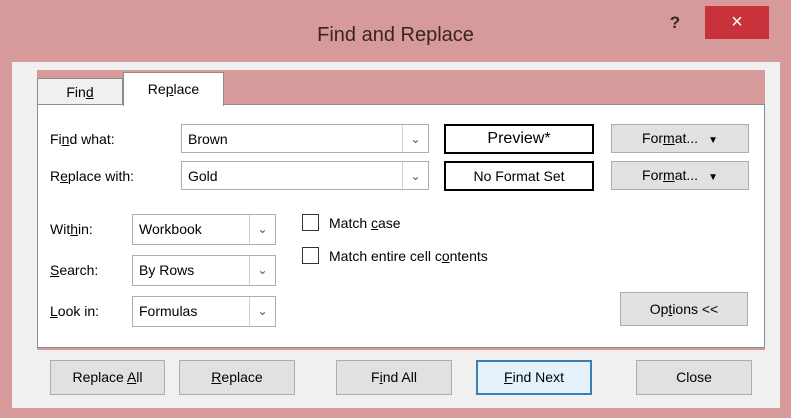  I want to click on replace-with-value: Gold, so click(203, 176).